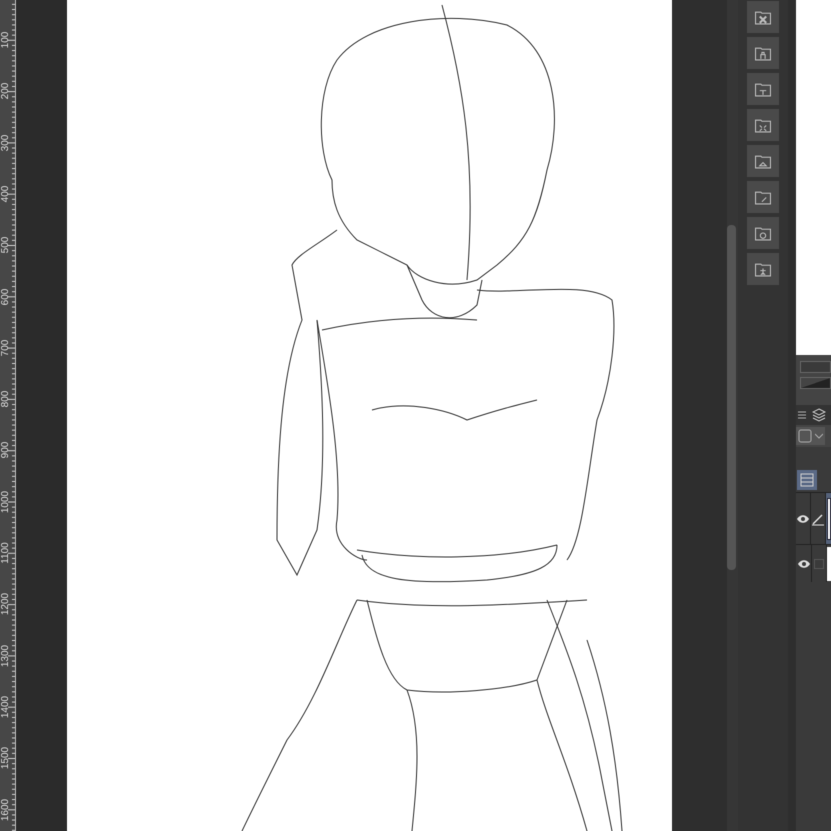 The image size is (831, 831). I want to click on ruler-label: 800, so click(6, 400).